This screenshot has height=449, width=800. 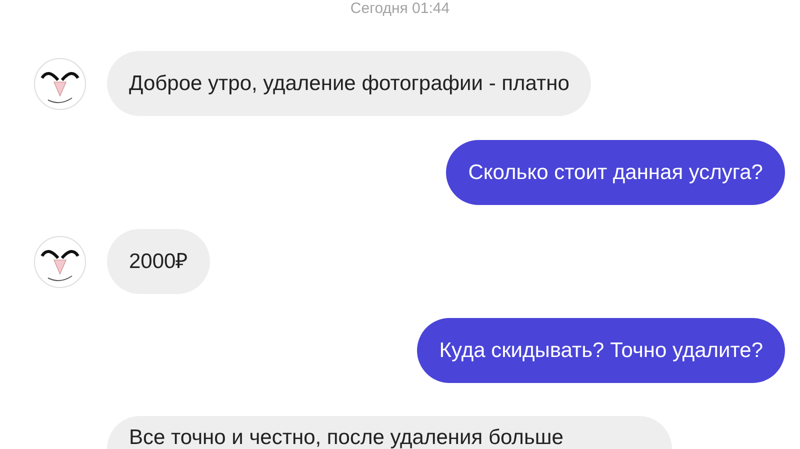 What do you see at coordinates (615, 172) in the screenshot?
I see `sent-message: Сколько стоит данная услуга?` at bounding box center [615, 172].